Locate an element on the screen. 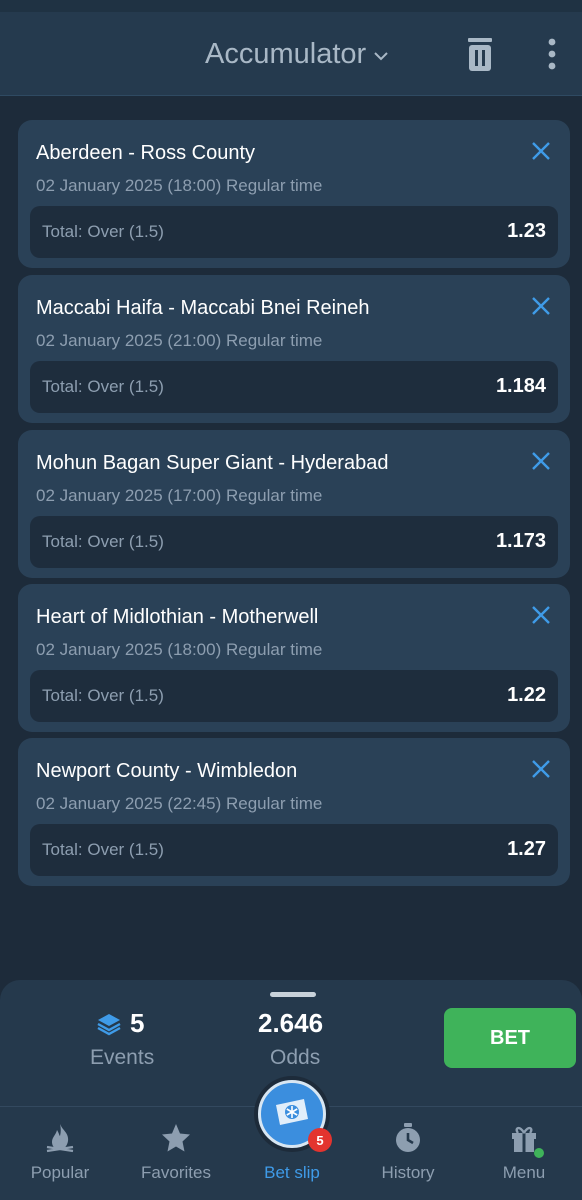  market-odds: 1.27 is located at coordinates (526, 849).